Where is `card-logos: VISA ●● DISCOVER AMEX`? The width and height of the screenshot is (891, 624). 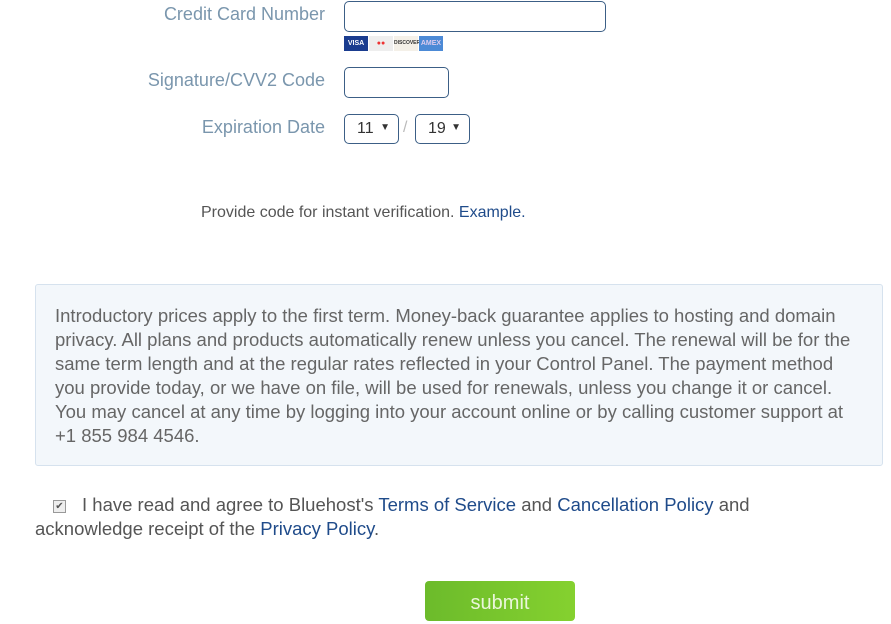 card-logos: VISA ●● DISCOVER AMEX is located at coordinates (393, 43).